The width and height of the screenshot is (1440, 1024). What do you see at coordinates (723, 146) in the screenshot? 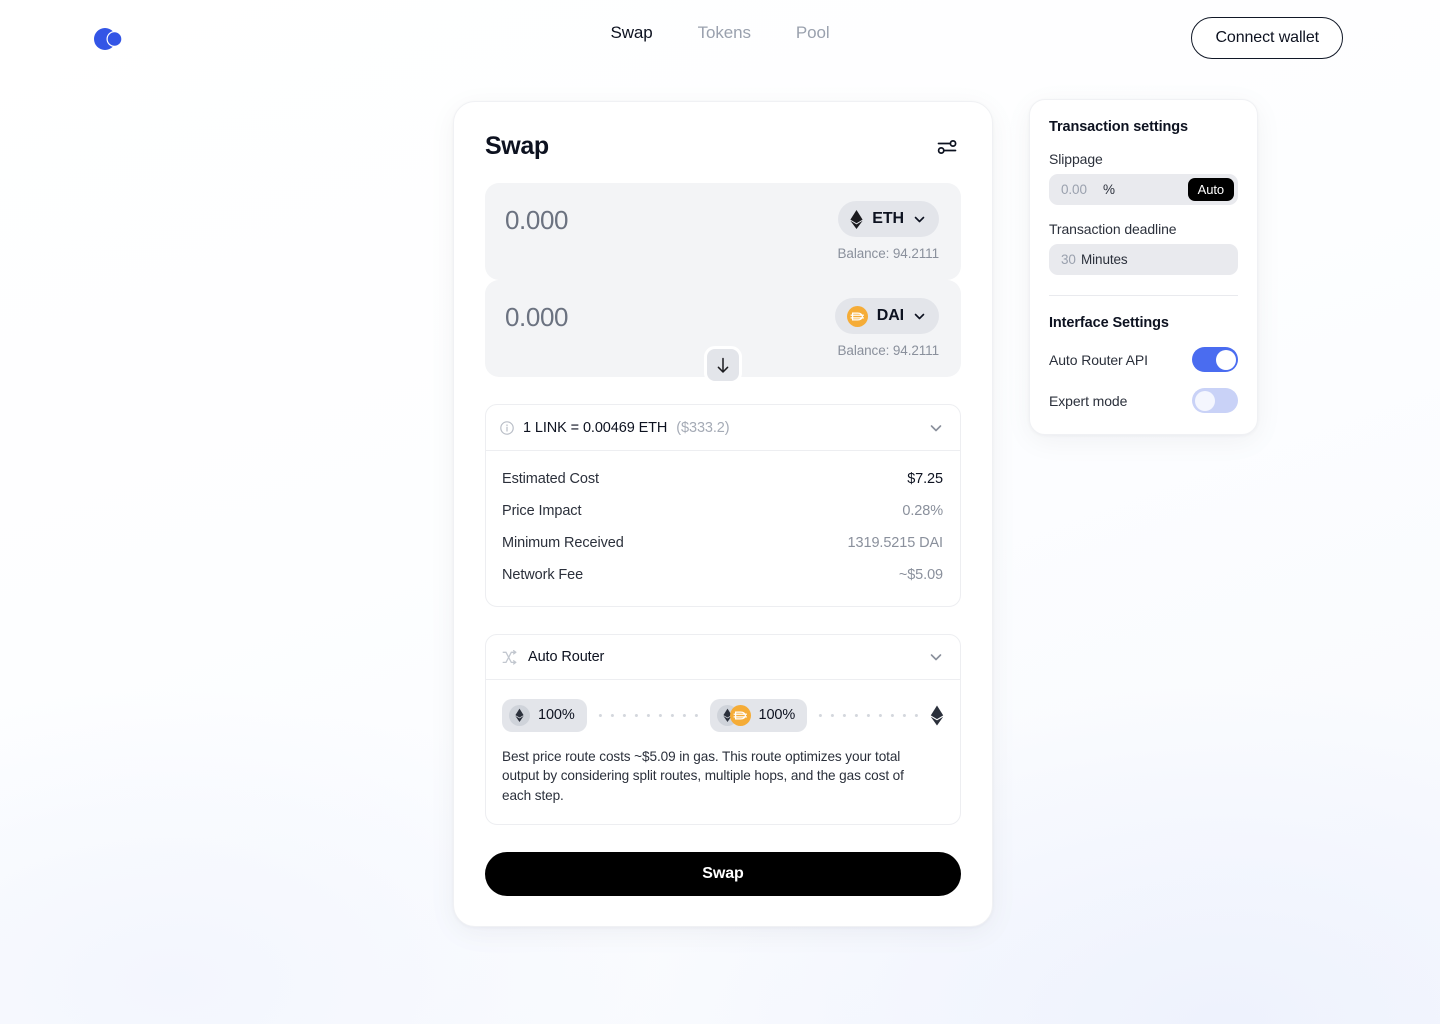
I see `swap-card-header: Swap` at bounding box center [723, 146].